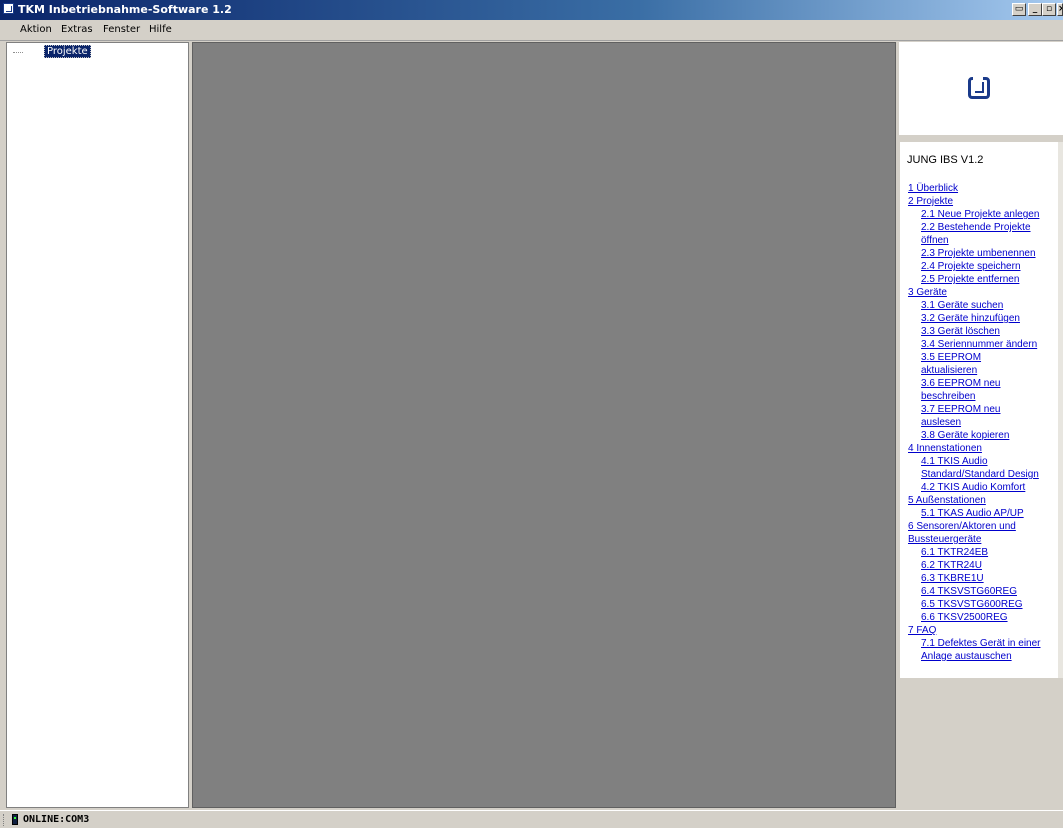 Image resolution: width=1063 pixels, height=828 pixels. Describe the element at coordinates (18, 52) in the screenshot. I see `tree-connector` at that location.